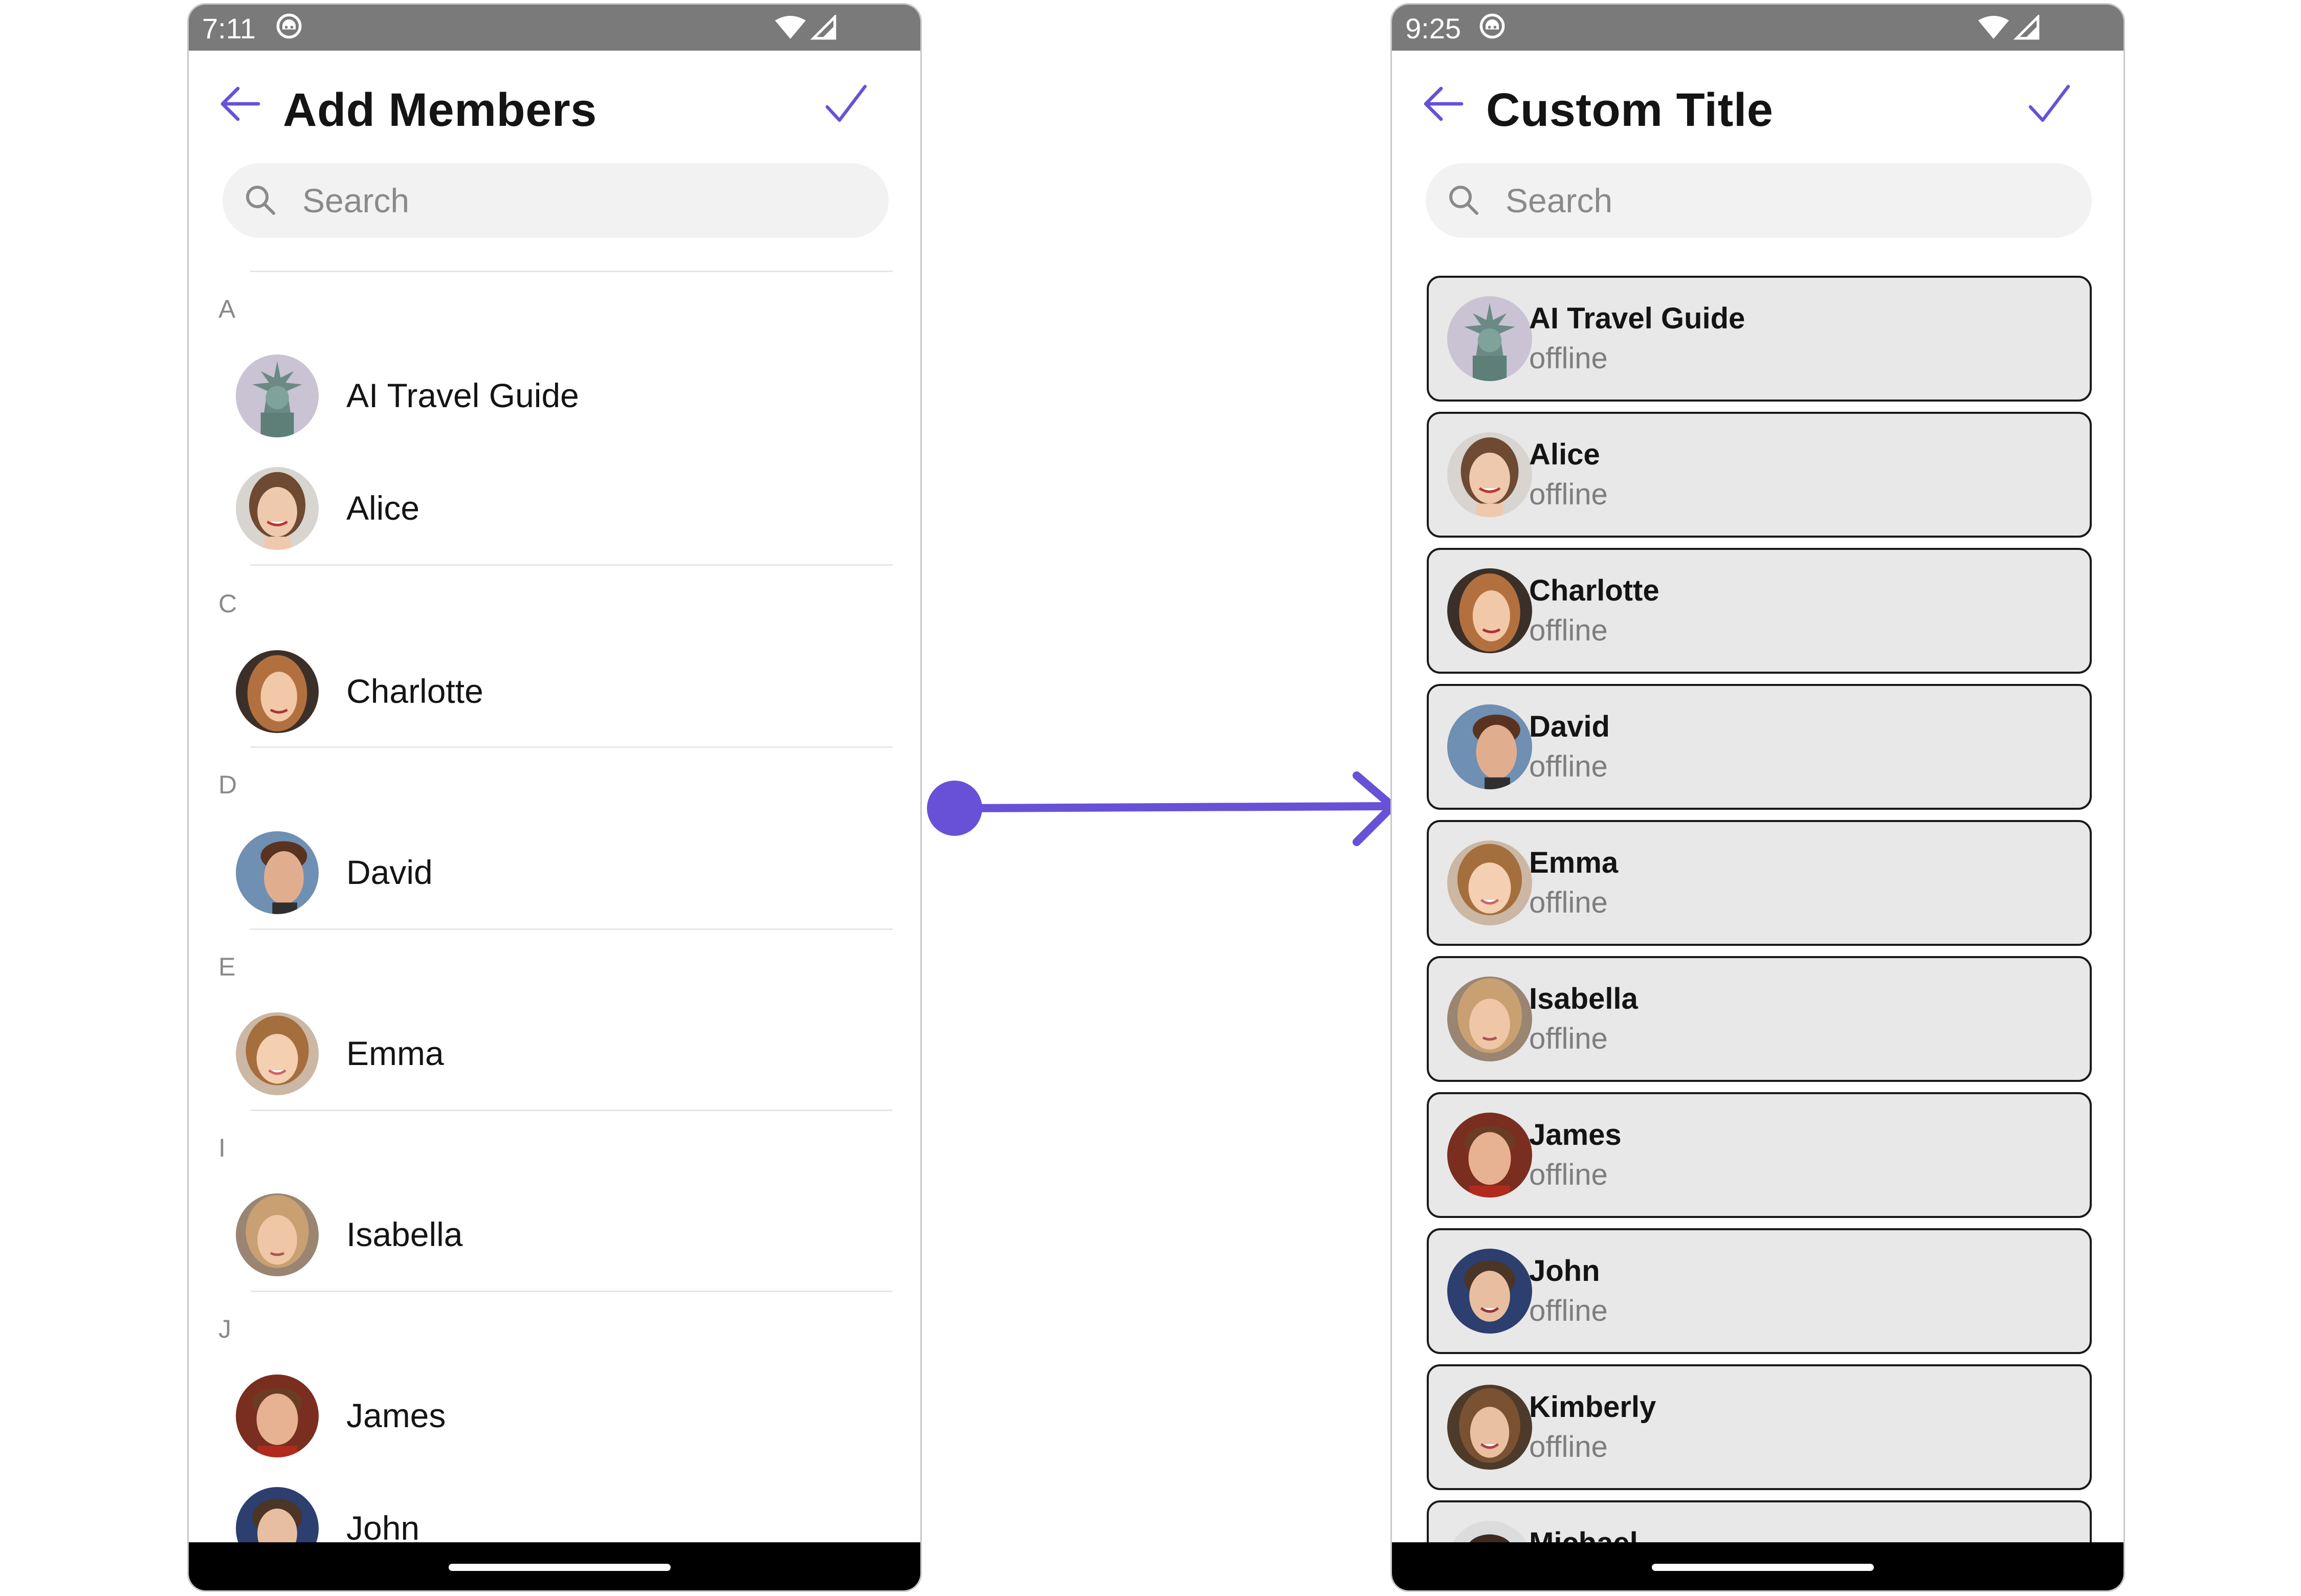  Describe the element at coordinates (1759, 747) in the screenshot. I see `member-card: David offline` at that location.